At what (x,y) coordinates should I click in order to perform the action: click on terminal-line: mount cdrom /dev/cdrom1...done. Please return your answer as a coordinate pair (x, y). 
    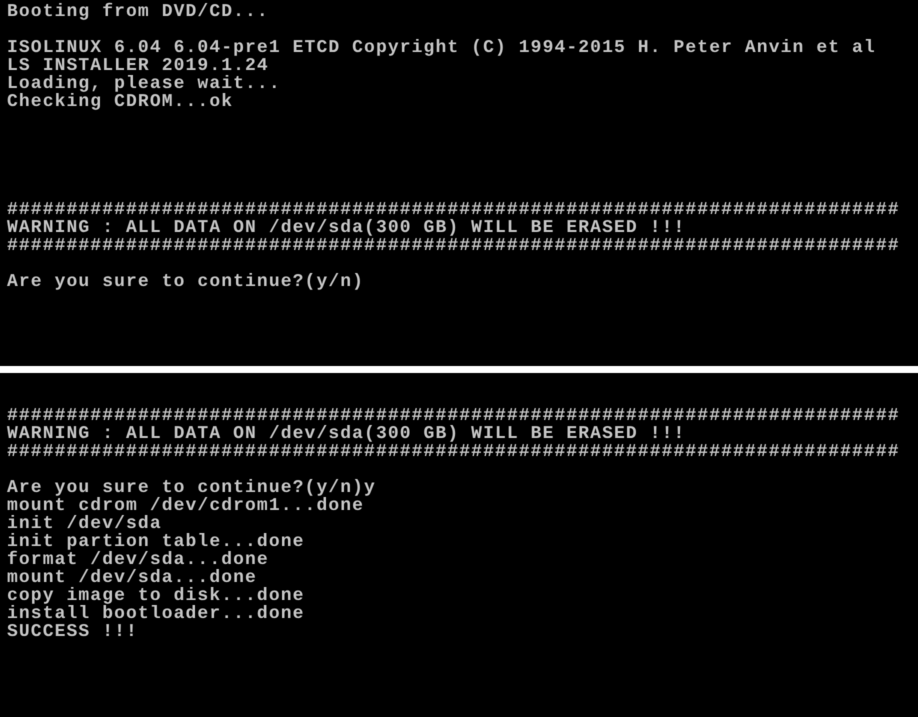
    Looking at the image, I should click on (185, 506).